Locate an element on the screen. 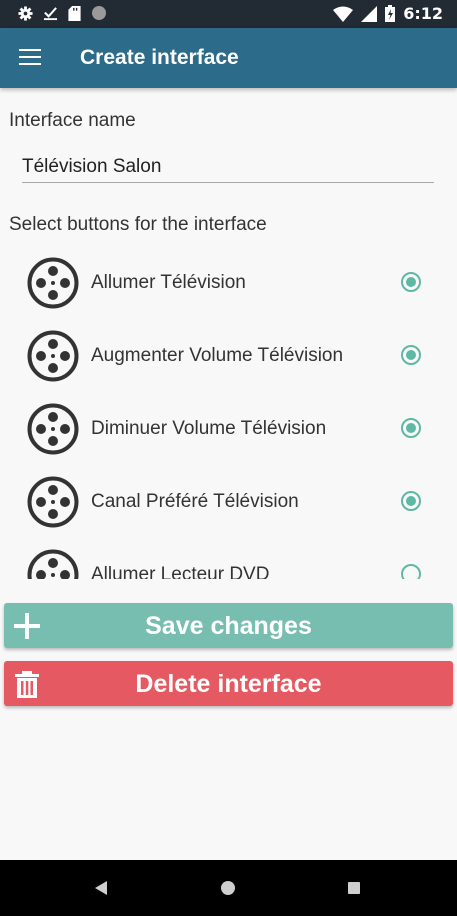 This screenshot has width=457, height=916. battery-icon is located at coordinates (390, 13).